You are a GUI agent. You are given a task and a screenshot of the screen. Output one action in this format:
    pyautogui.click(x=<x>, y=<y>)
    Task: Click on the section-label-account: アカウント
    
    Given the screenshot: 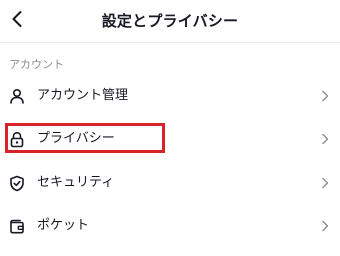 What is the action you would take?
    pyautogui.click(x=36, y=64)
    